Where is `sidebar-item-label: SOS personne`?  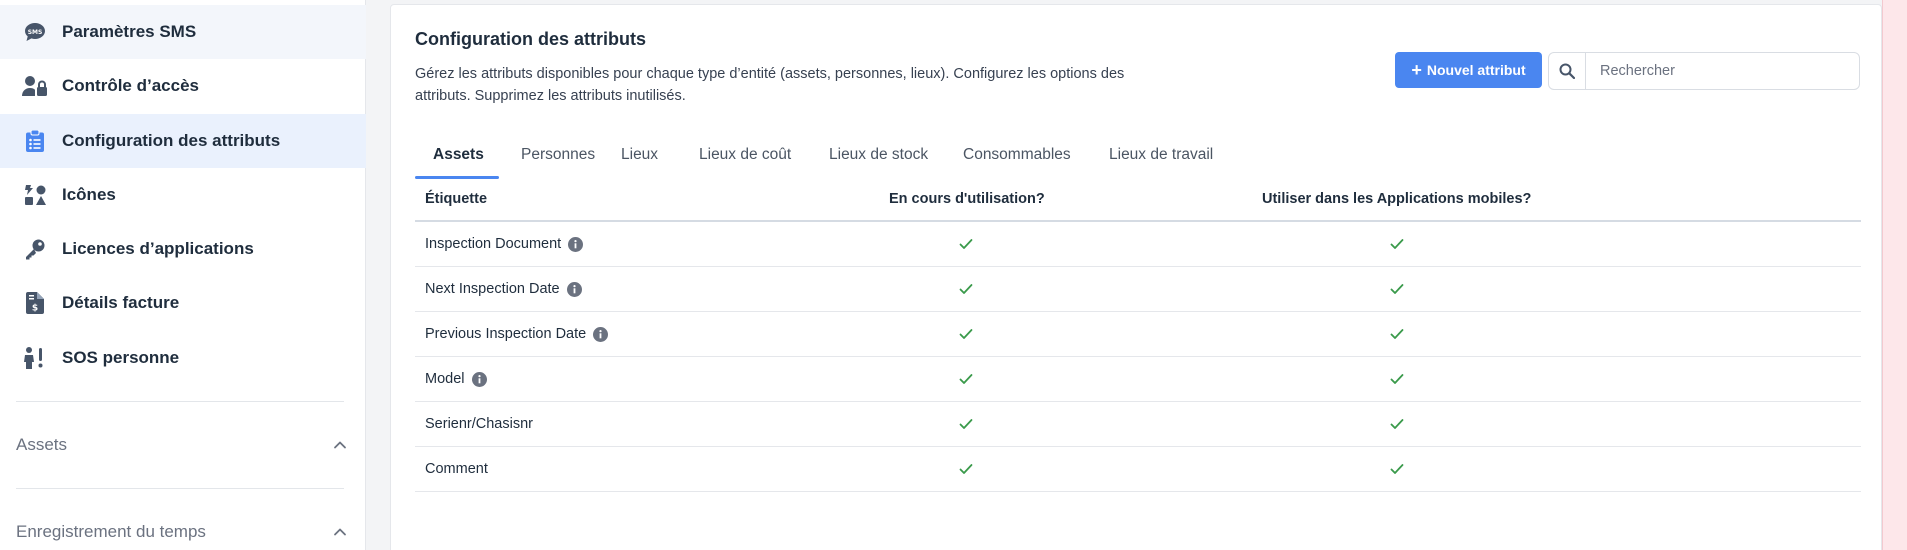 sidebar-item-label: SOS personne is located at coordinates (121, 357).